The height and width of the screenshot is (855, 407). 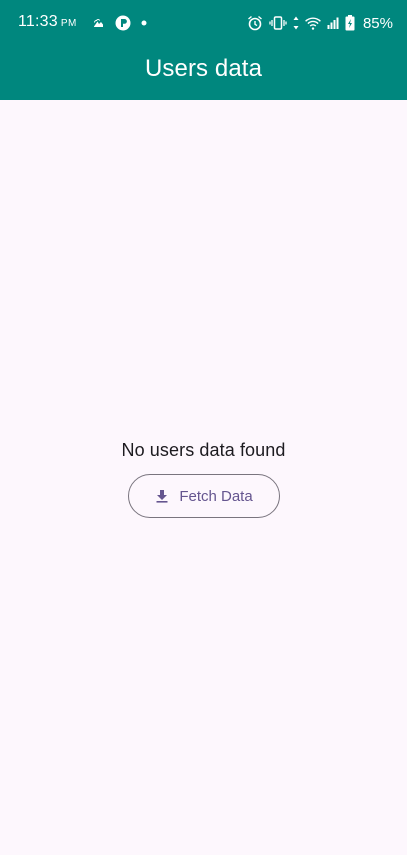 I want to click on vibrate-icon, so click(x=278, y=23).